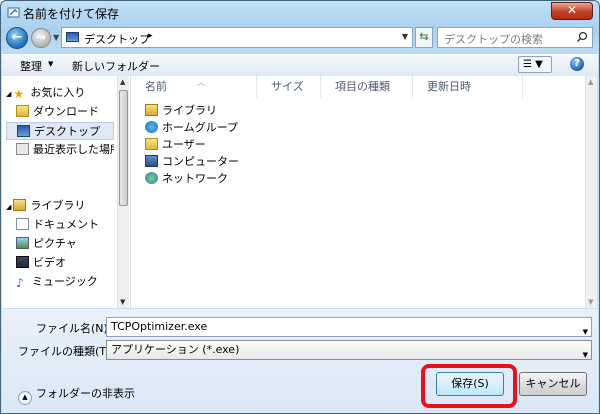 The width and height of the screenshot is (600, 414). I want to click on search-input: デスクトップの検索, so click(515, 37).